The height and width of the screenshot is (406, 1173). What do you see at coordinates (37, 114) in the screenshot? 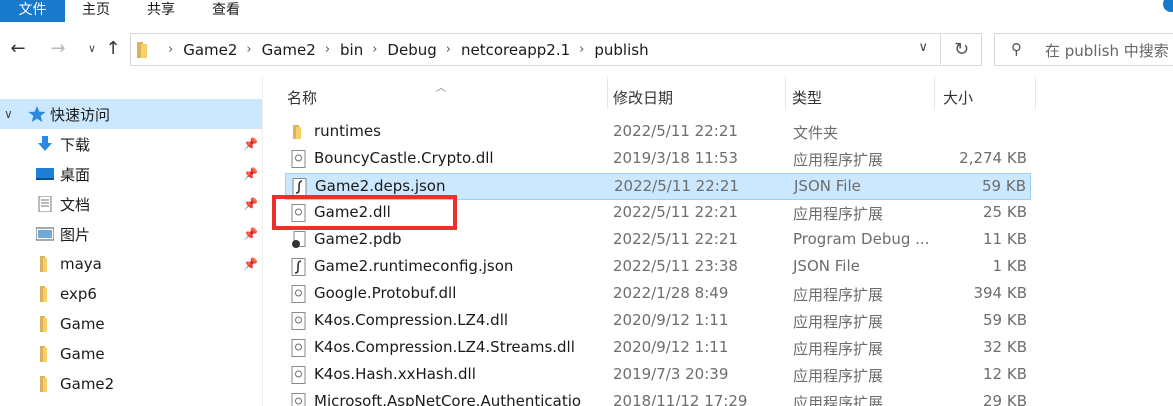
I see `star-icon` at bounding box center [37, 114].